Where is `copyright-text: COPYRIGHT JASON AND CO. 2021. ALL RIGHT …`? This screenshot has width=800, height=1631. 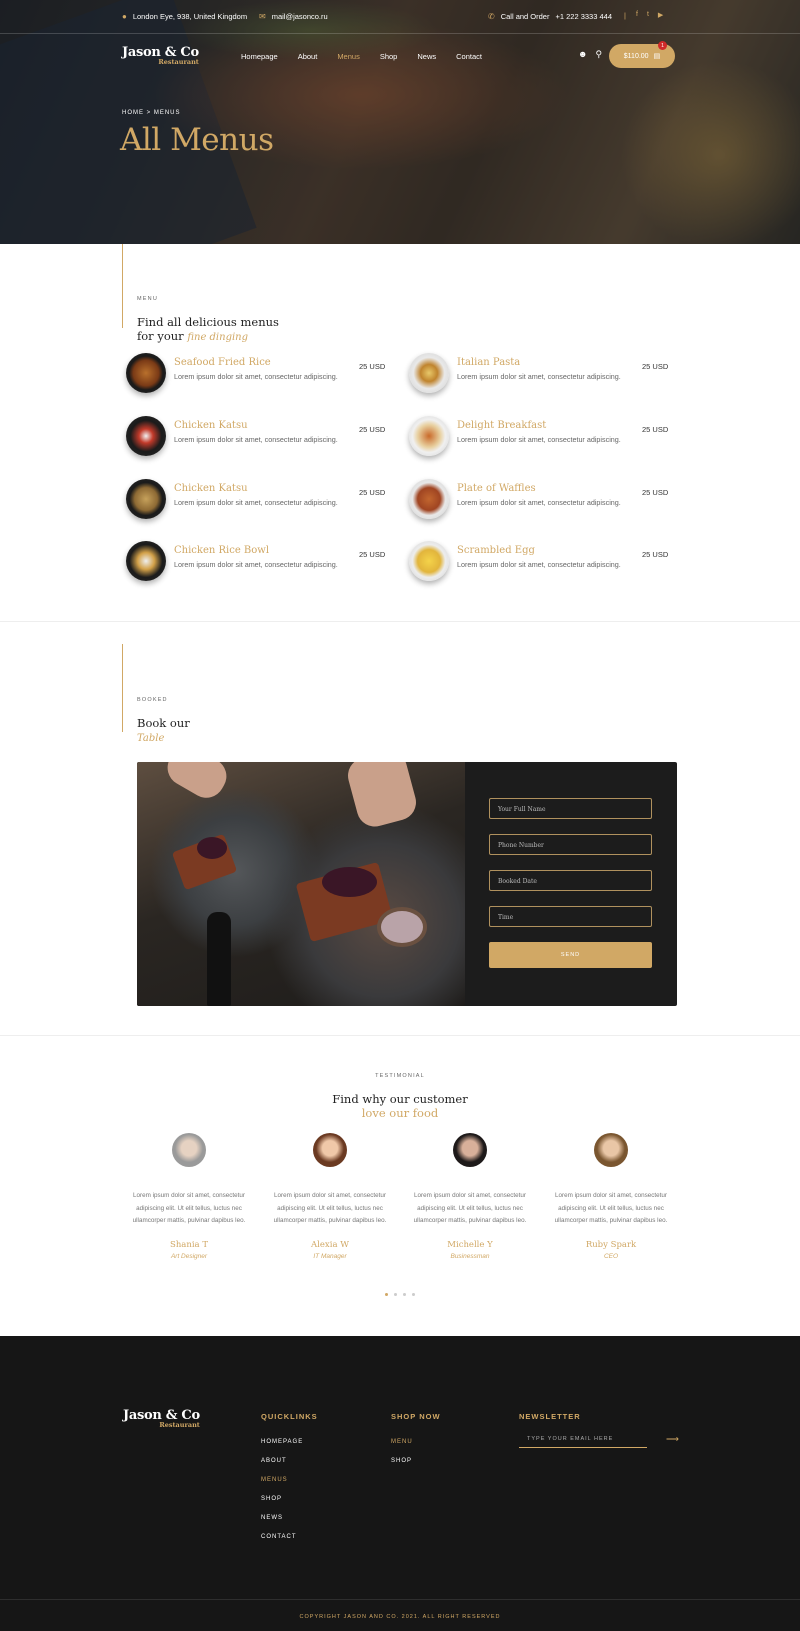 copyright-text: COPYRIGHT JASON AND CO. 2021. ALL RIGHT … is located at coordinates (400, 1617).